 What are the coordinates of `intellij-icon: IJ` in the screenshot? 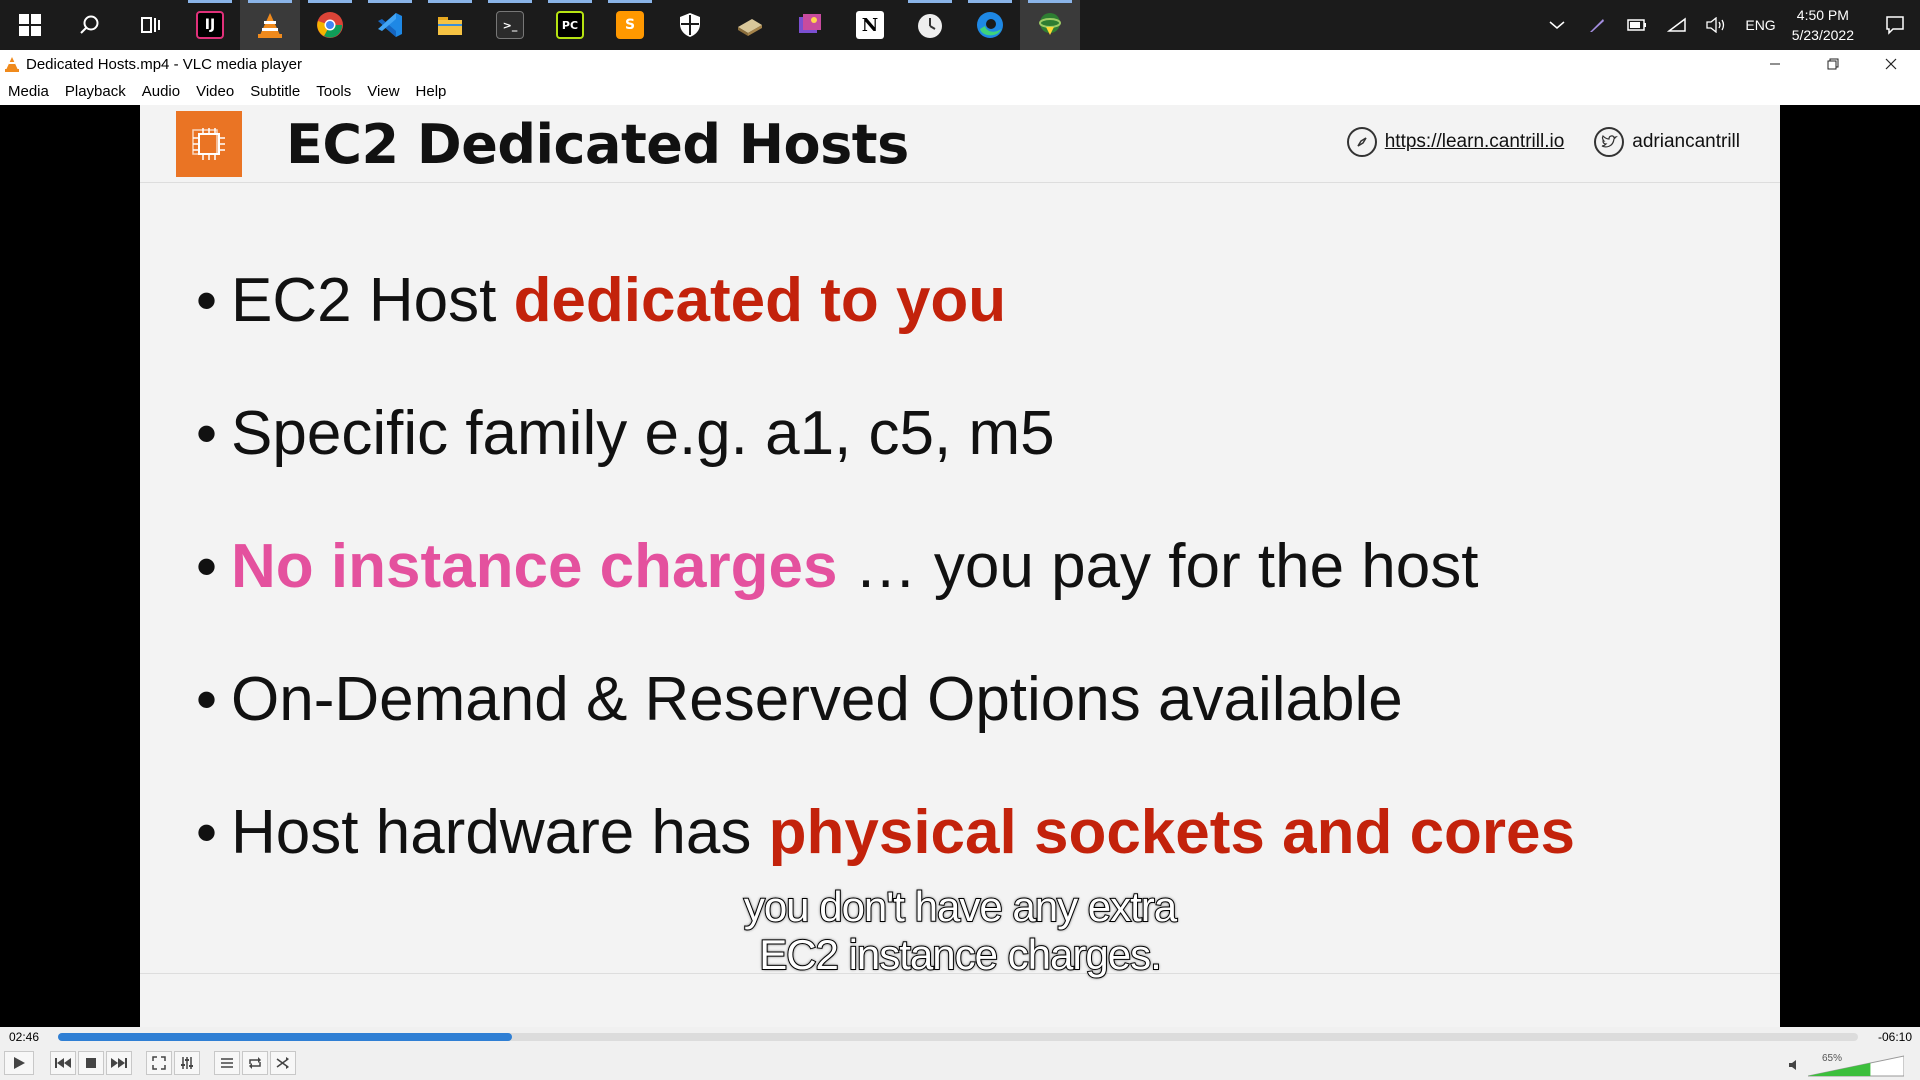 It's located at (210, 25).